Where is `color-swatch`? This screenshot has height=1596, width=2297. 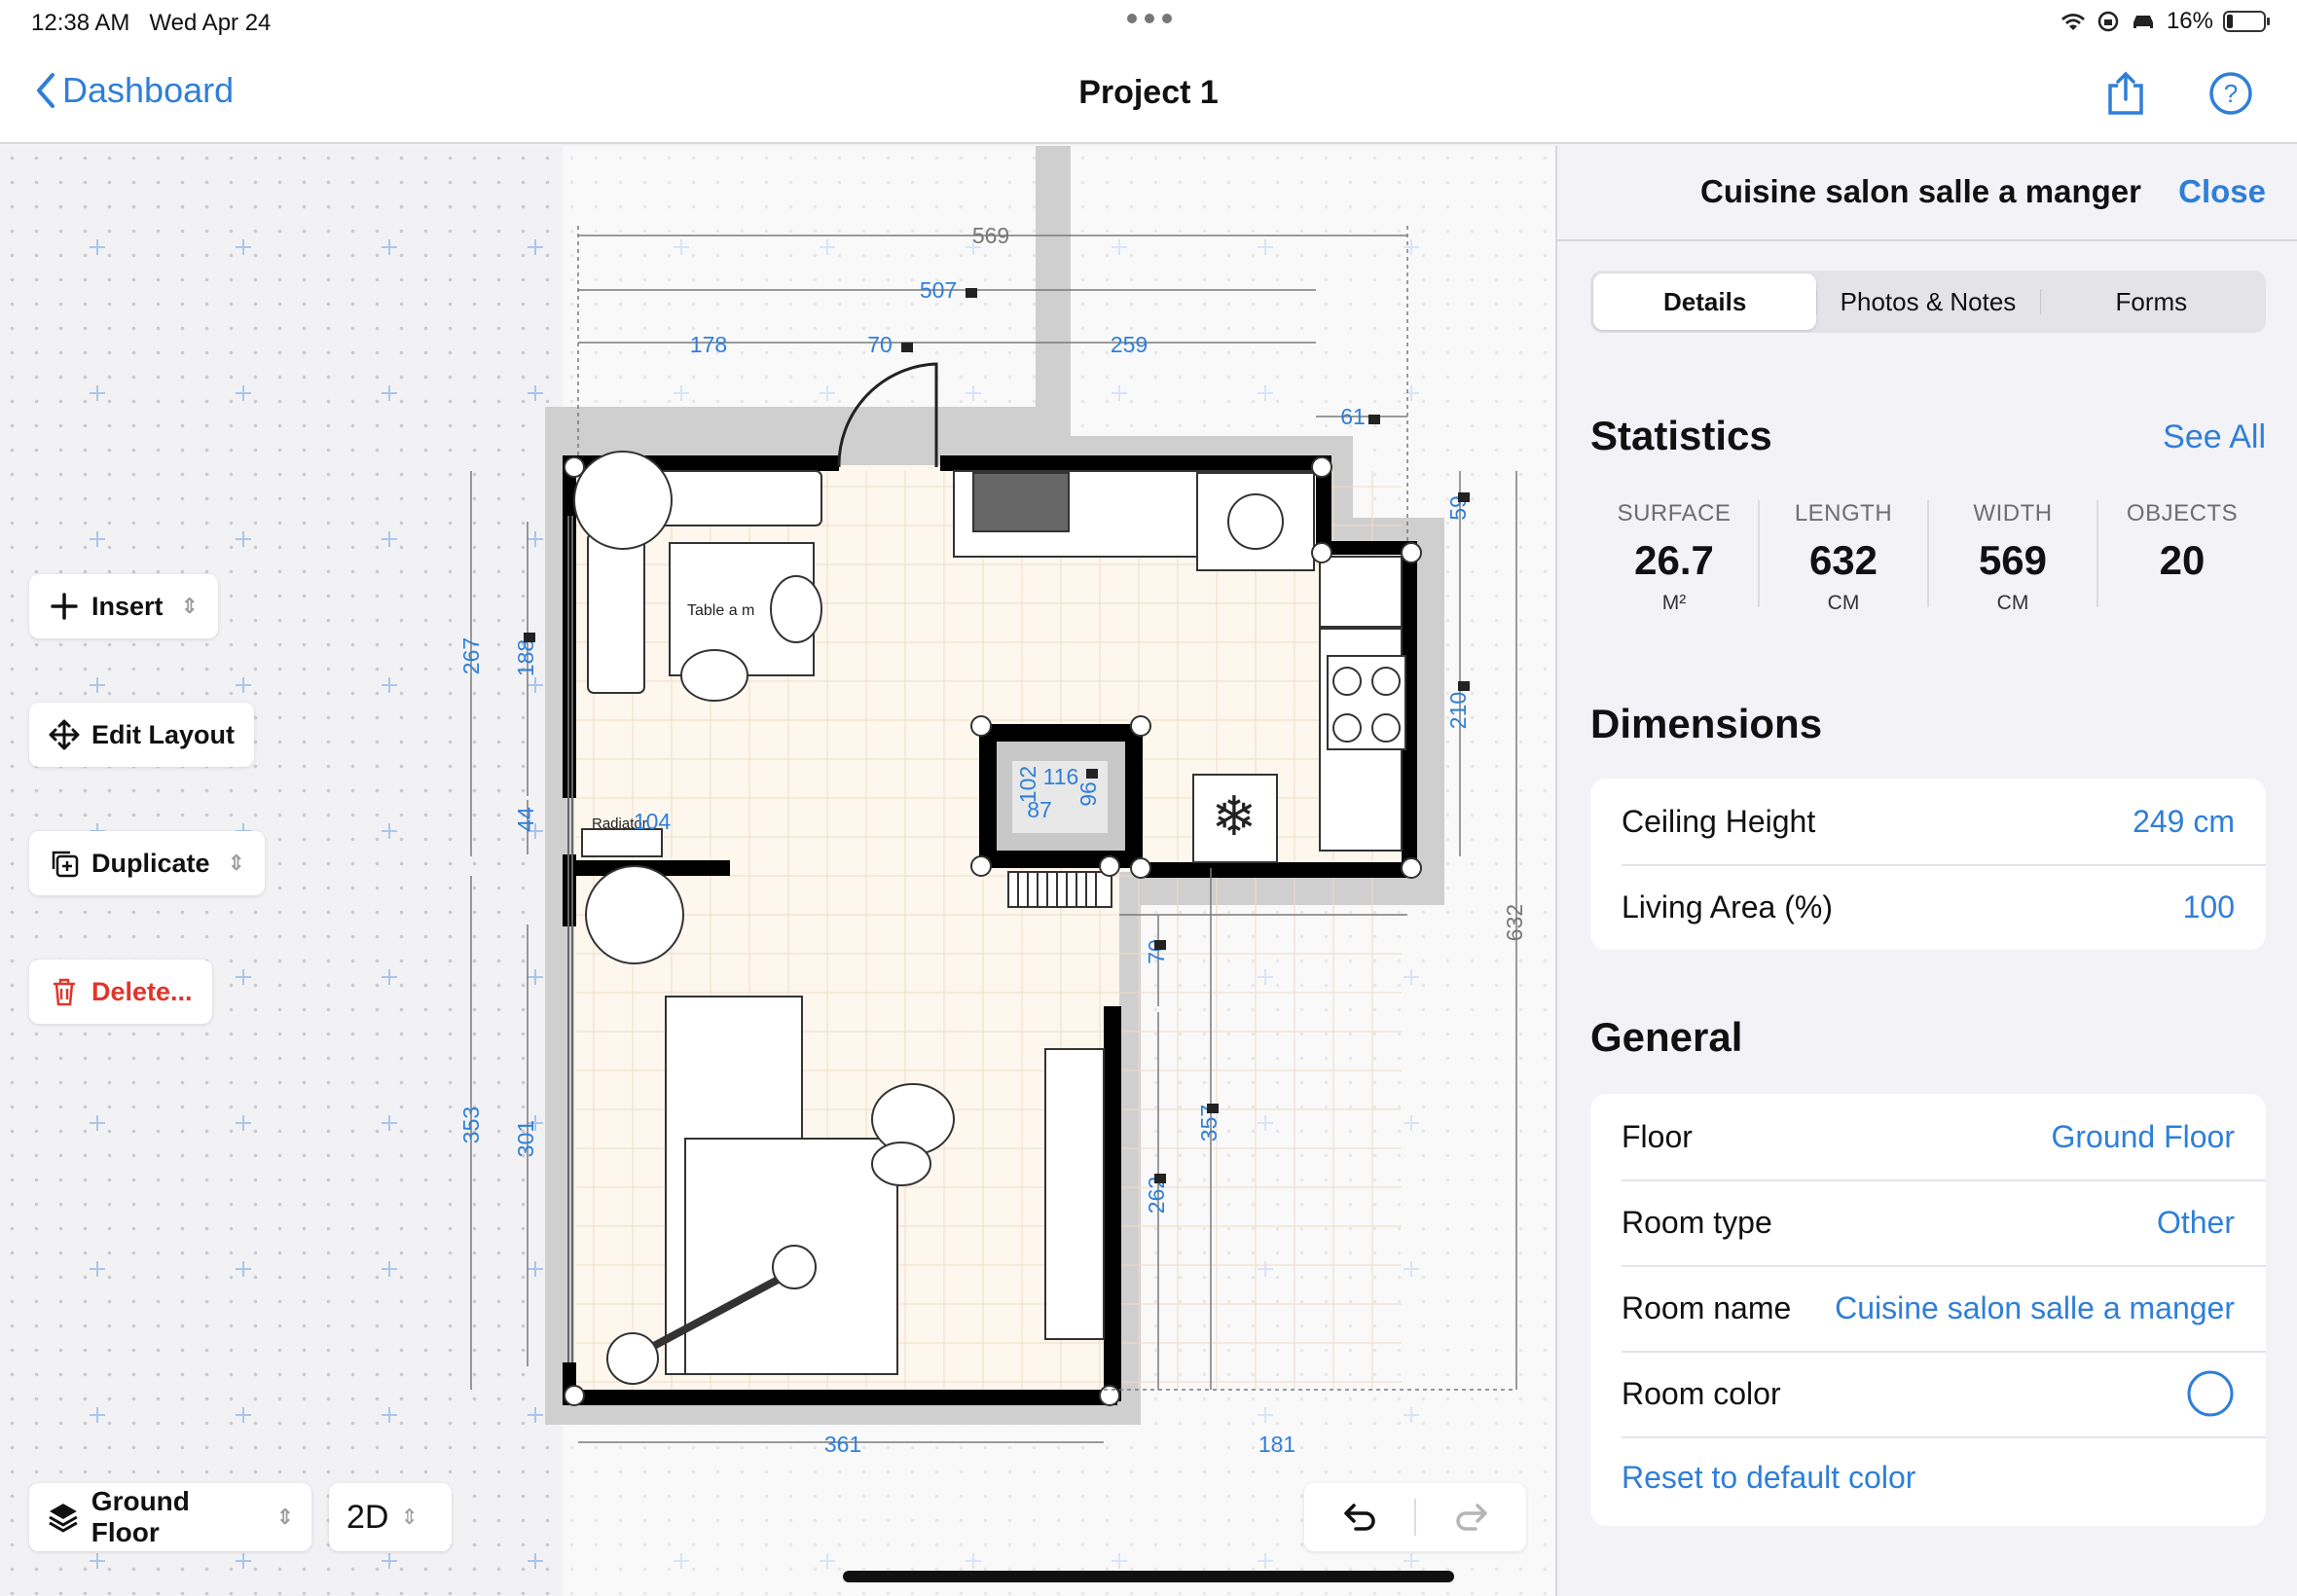
color-swatch is located at coordinates (2210, 1393).